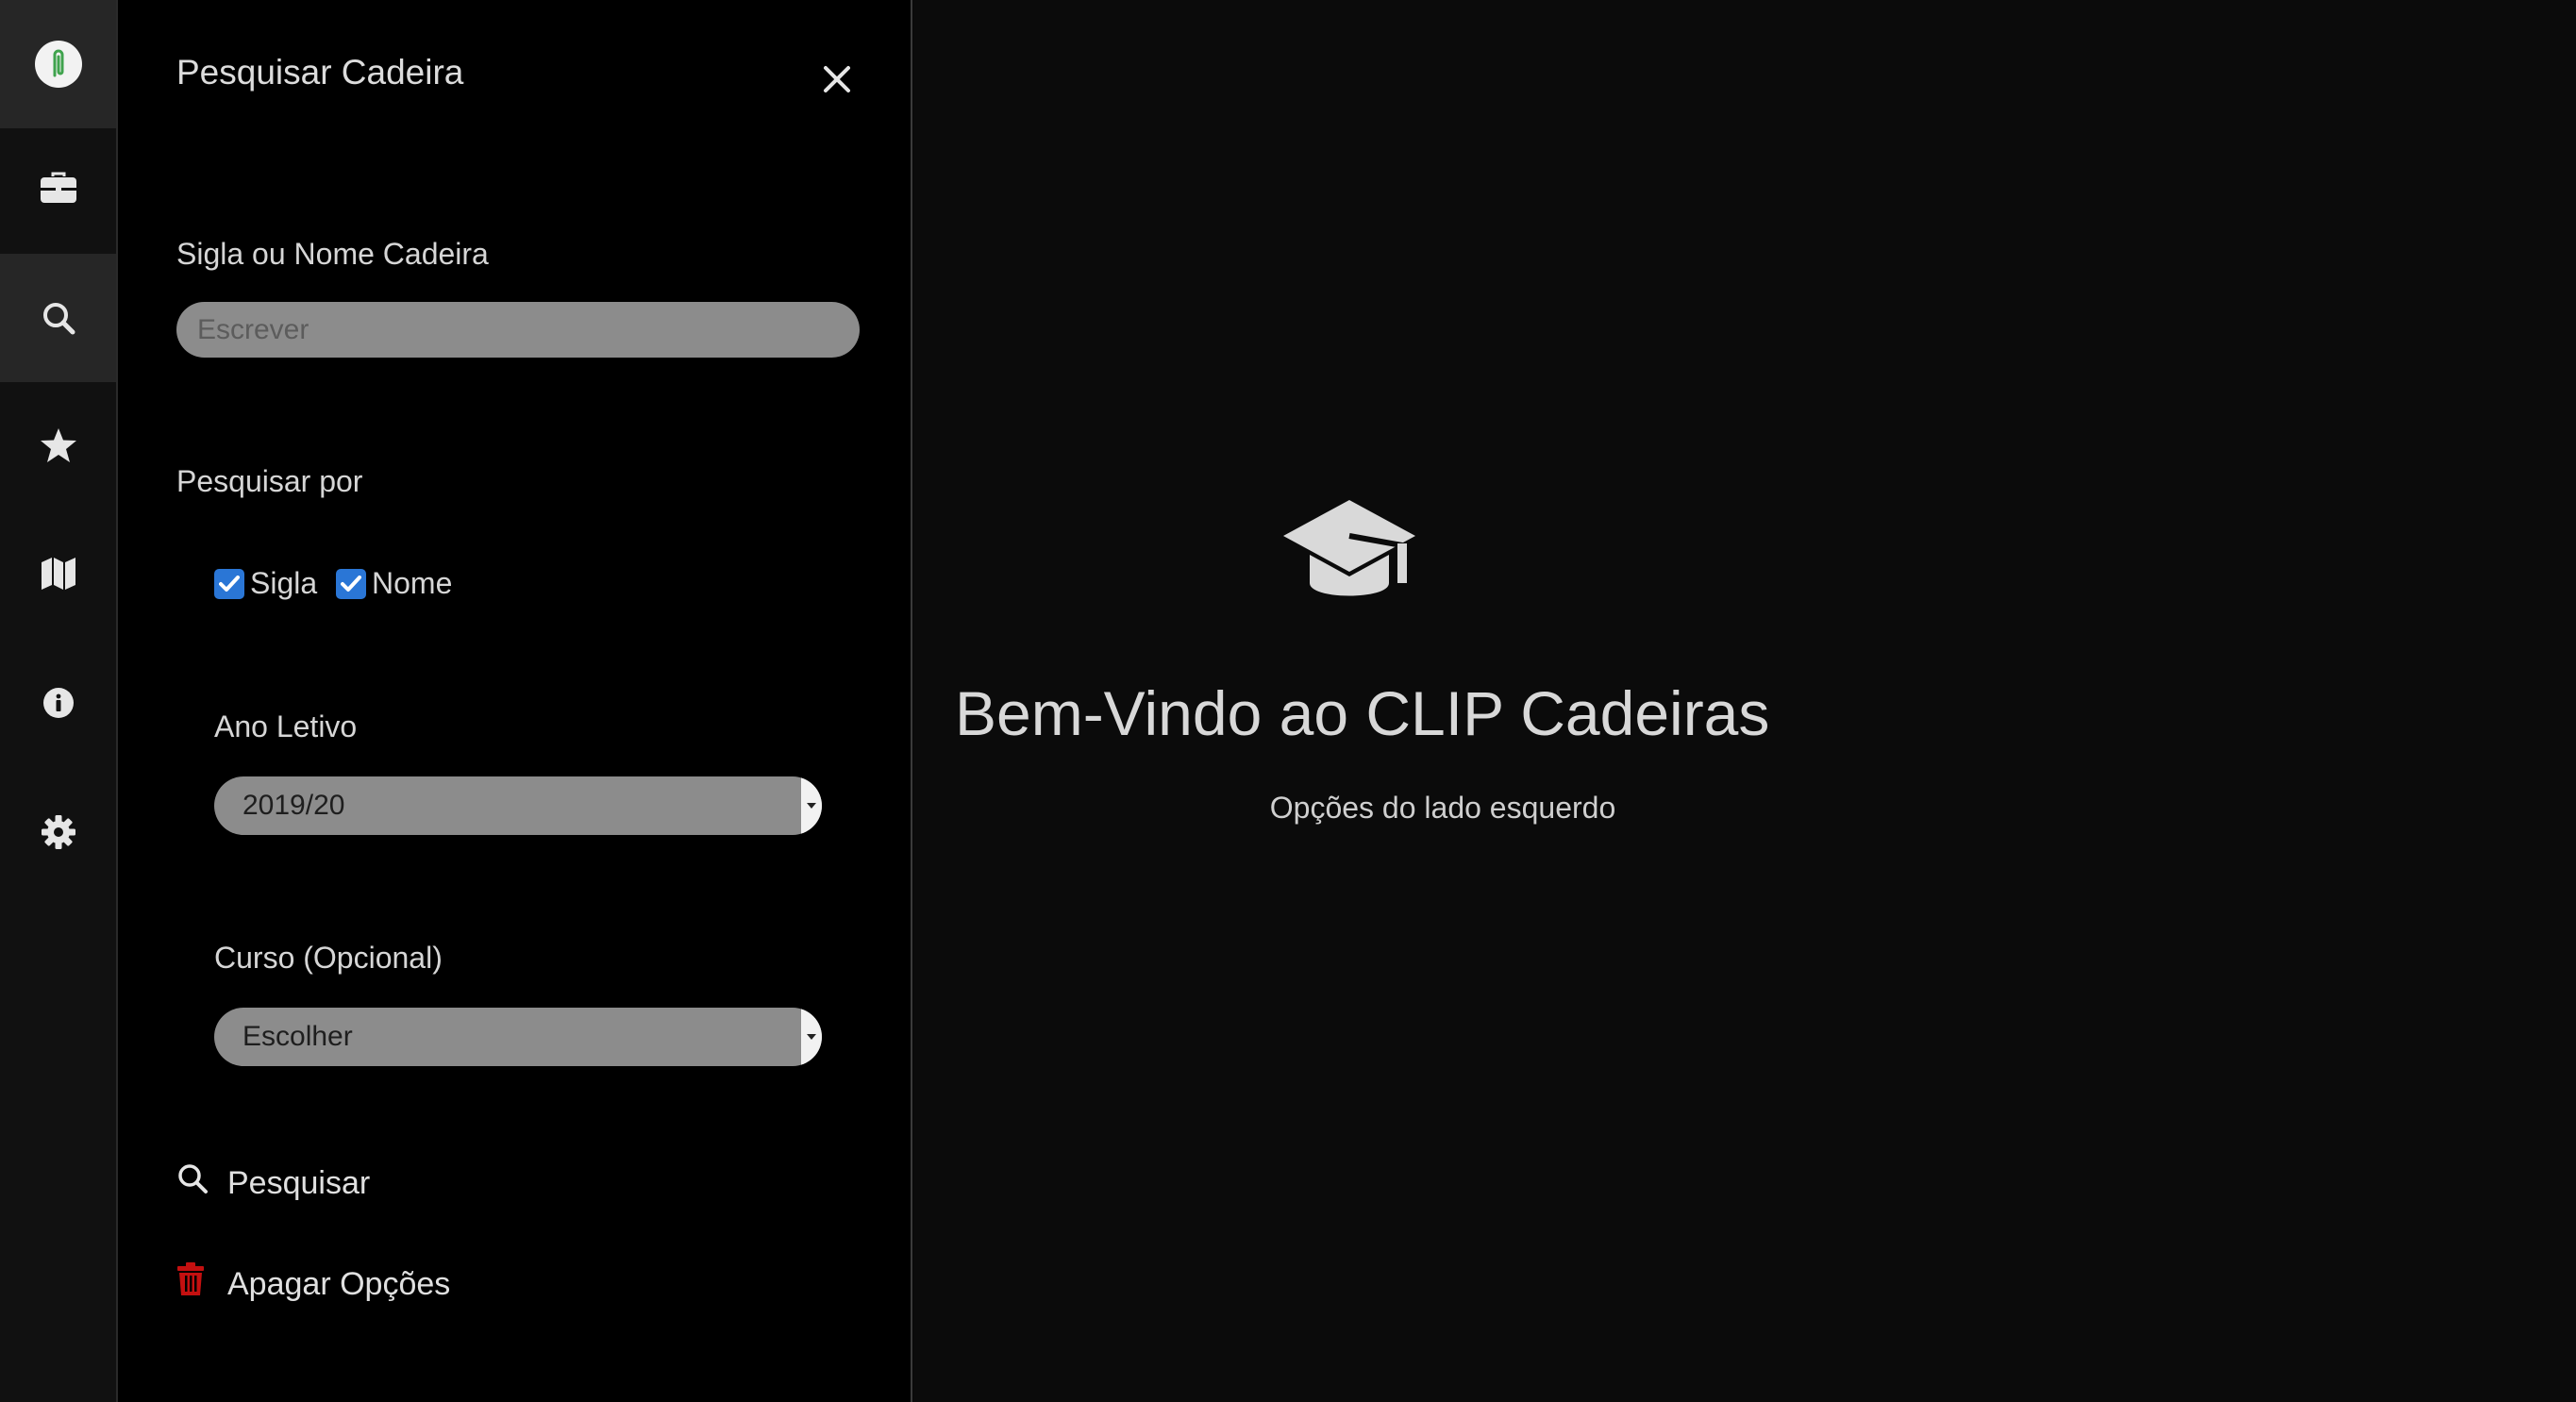  I want to click on welcome-title: Bem-Vindo ao CLIP Cadeiras, so click(1362, 713).